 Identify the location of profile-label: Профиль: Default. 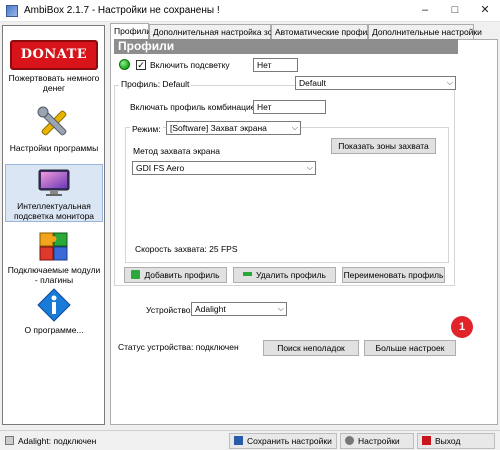
(155, 84).